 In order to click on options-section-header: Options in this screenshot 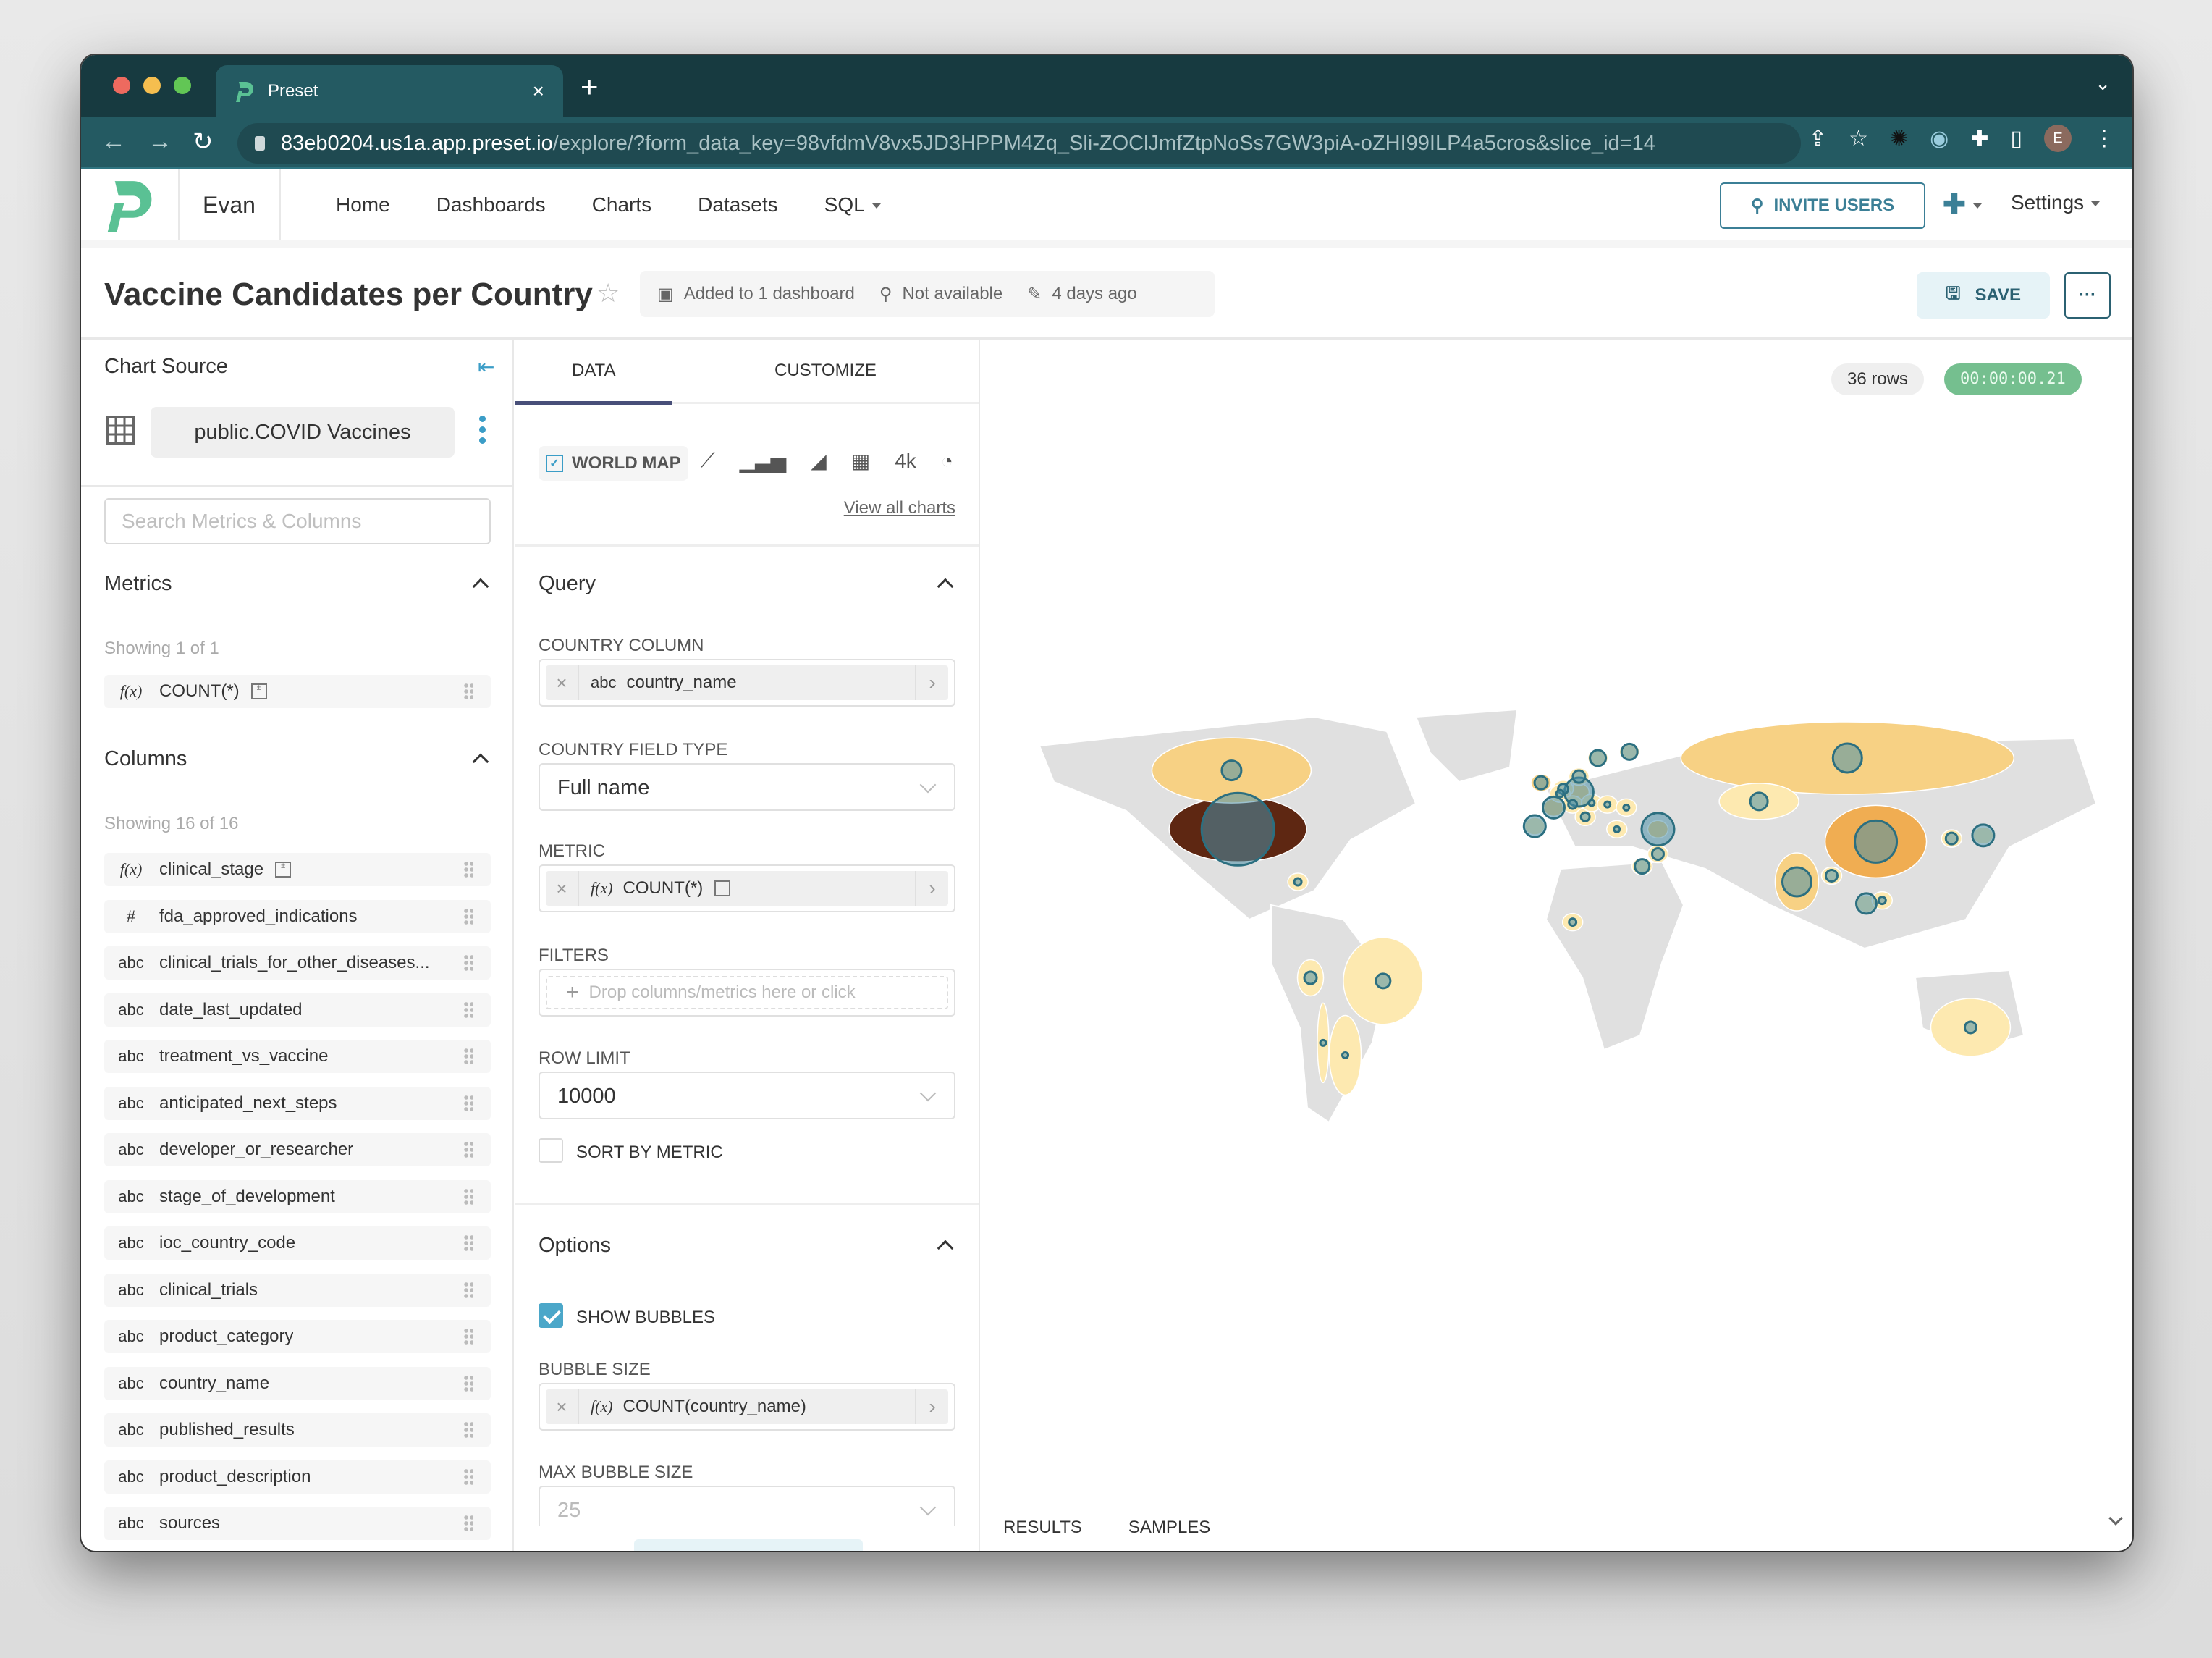, I will do `click(747, 1246)`.